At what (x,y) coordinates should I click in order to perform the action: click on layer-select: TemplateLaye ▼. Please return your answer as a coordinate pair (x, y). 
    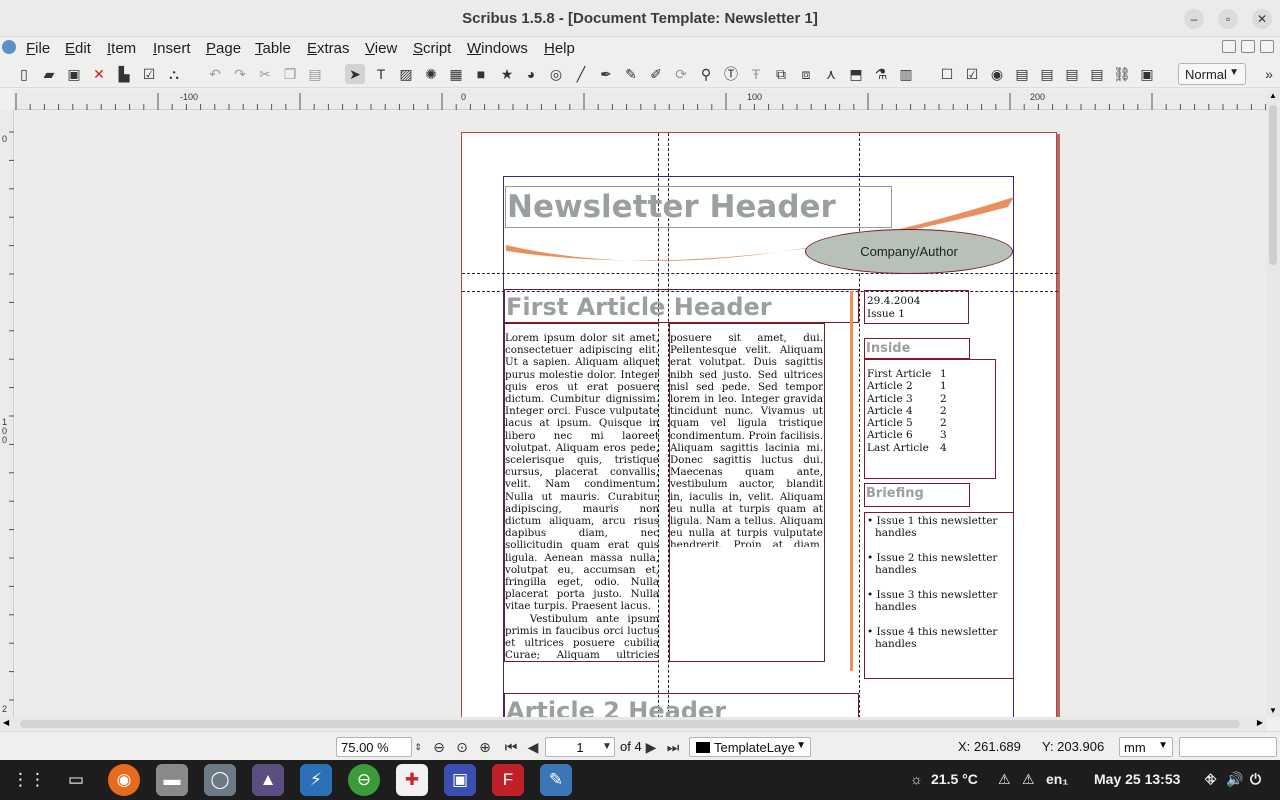
    Looking at the image, I should click on (750, 747).